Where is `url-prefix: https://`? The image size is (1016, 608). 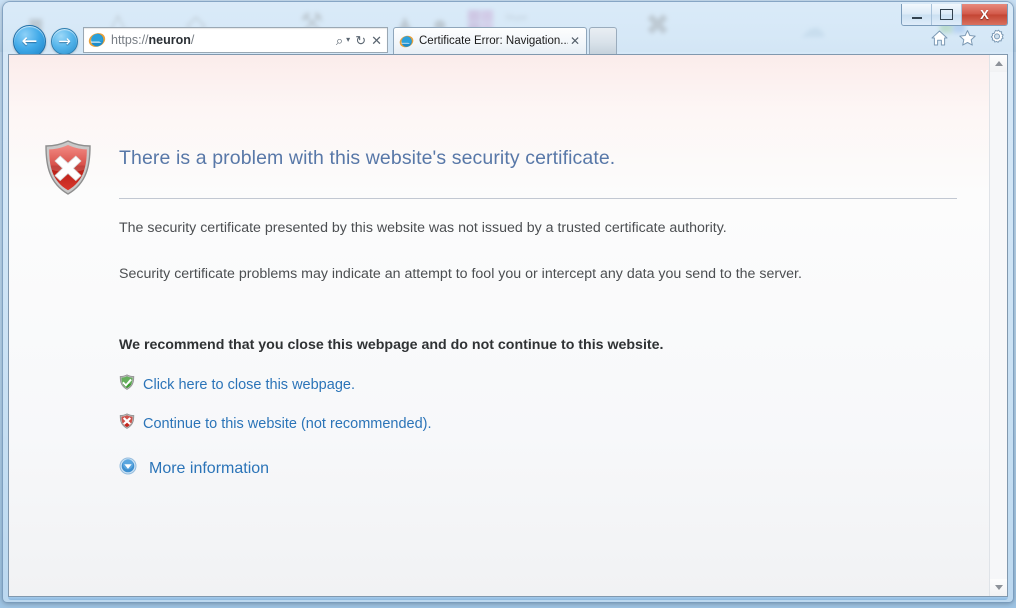 url-prefix: https:// is located at coordinates (130, 40).